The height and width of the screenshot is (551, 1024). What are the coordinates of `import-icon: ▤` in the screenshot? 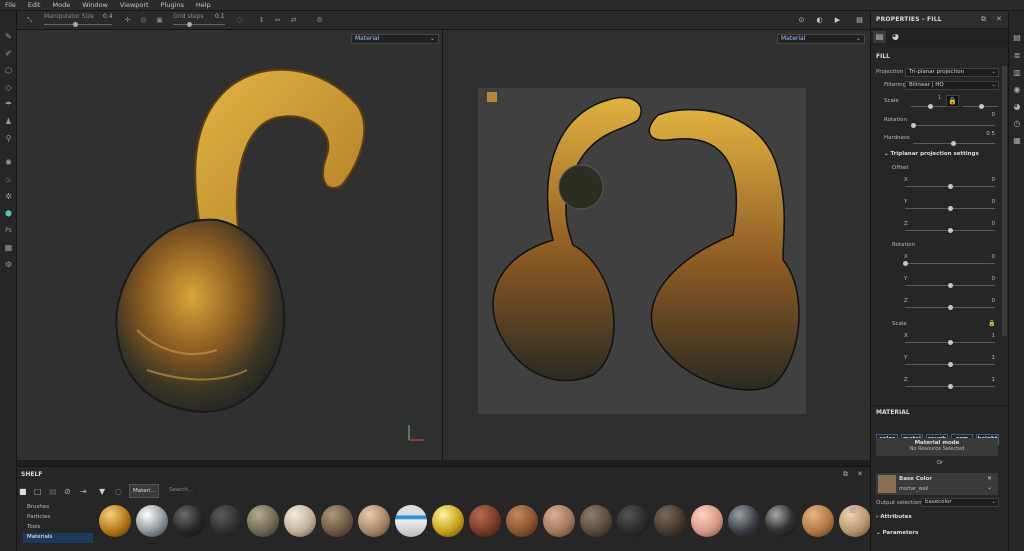 It's located at (53, 491).